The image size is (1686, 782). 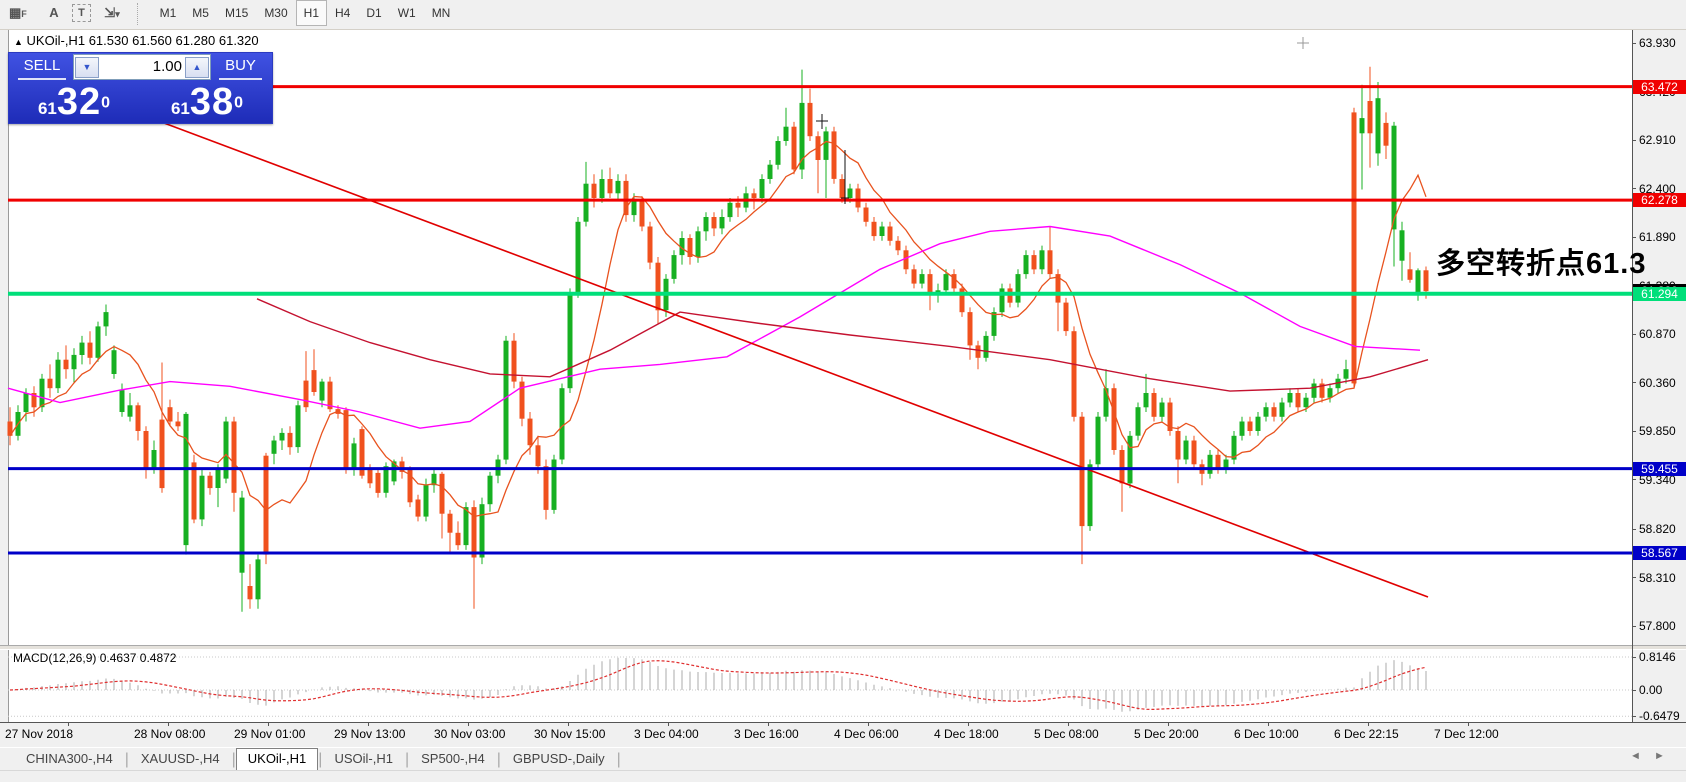 What do you see at coordinates (240, 67) in the screenshot?
I see `buy-button: BUY` at bounding box center [240, 67].